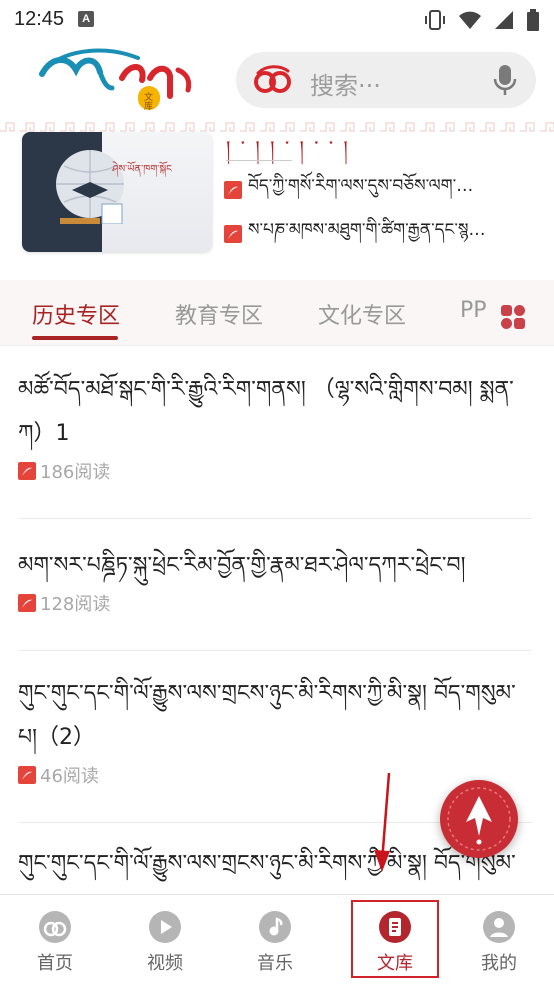 This screenshot has height=984, width=554. I want to click on app-swirl-icon, so click(272, 79).